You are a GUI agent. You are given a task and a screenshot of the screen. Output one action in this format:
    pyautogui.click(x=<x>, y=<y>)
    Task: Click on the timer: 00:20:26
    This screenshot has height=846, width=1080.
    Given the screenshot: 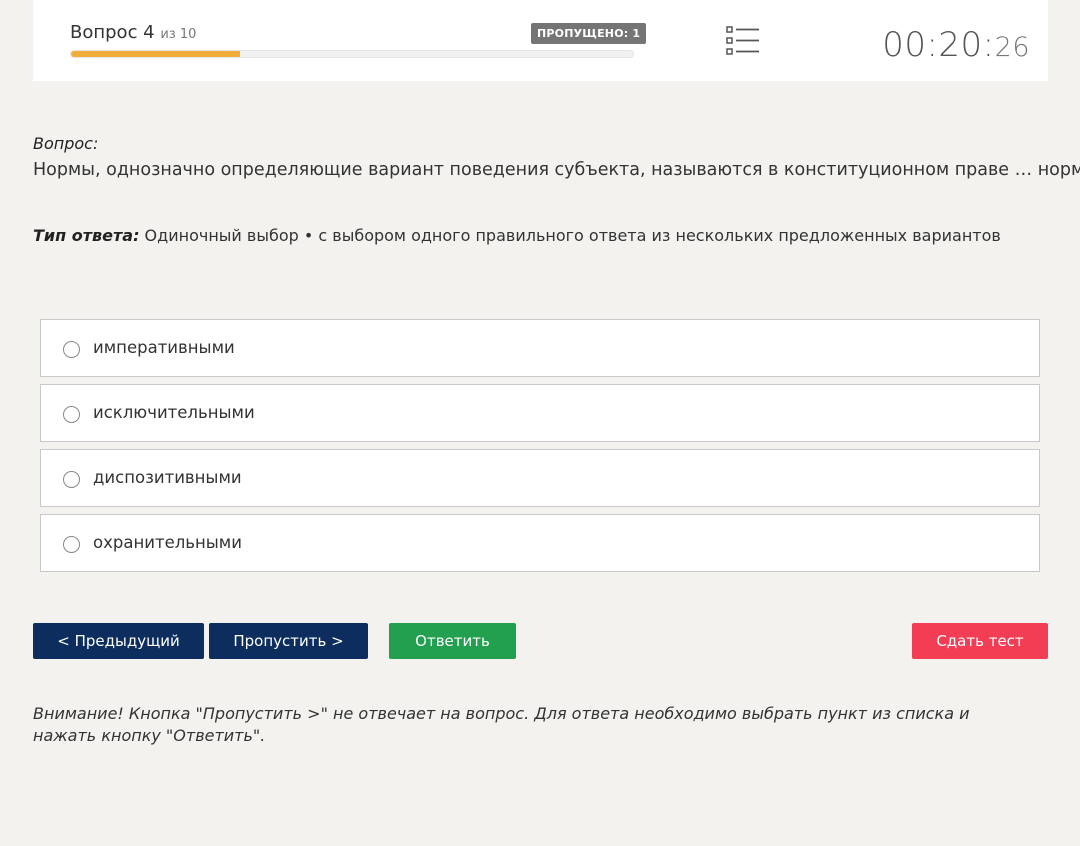 What is the action you would take?
    pyautogui.click(x=956, y=45)
    